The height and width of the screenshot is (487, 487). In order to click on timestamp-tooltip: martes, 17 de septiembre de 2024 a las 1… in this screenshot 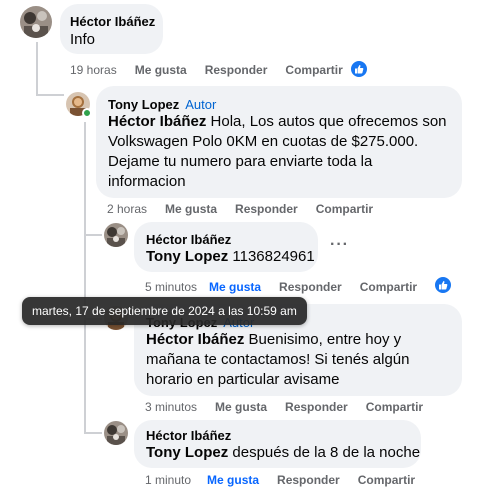, I will do `click(164, 311)`.